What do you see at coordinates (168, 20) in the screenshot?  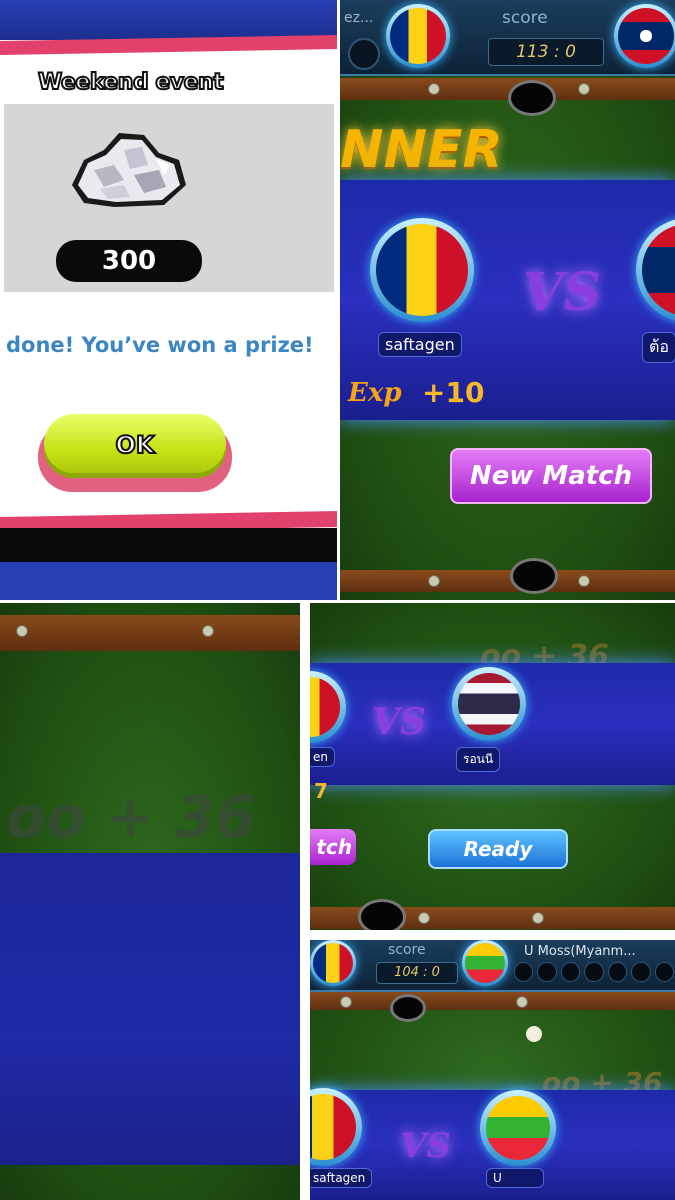 I see `popup-top-strip` at bounding box center [168, 20].